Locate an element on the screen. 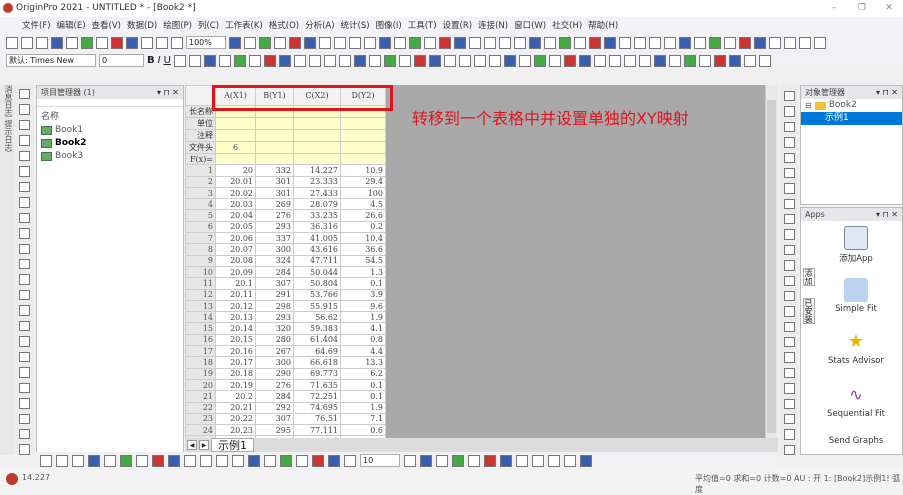 The height and width of the screenshot is (495, 903). menu-item: 帮助(H) is located at coordinates (603, 25).